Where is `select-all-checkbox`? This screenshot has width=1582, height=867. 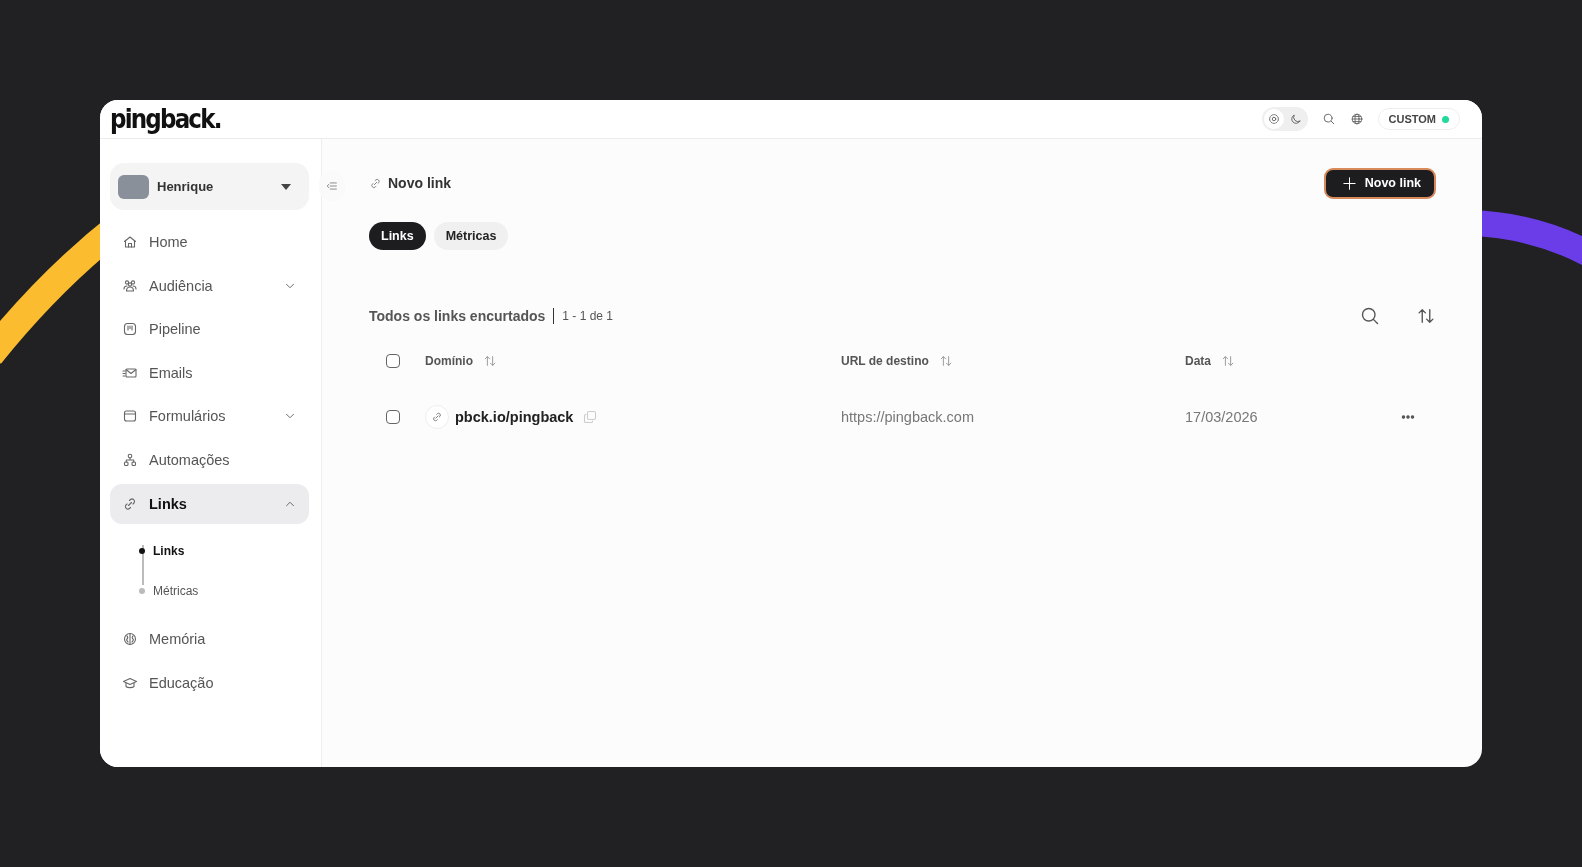 select-all-checkbox is located at coordinates (393, 361).